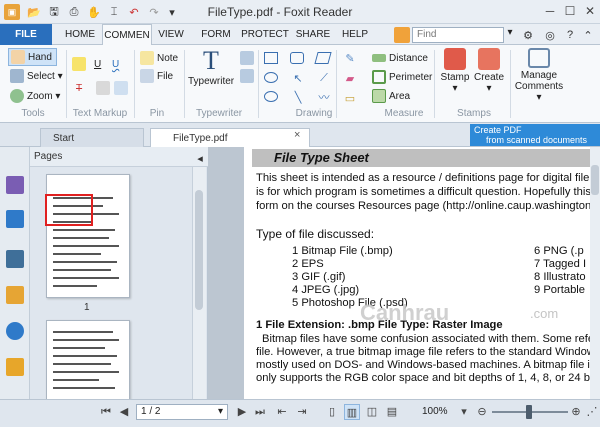 The image size is (600, 427). What do you see at coordinates (489, 71) in the screenshot?
I see `create-stamp-button: Create ▾` at bounding box center [489, 71].